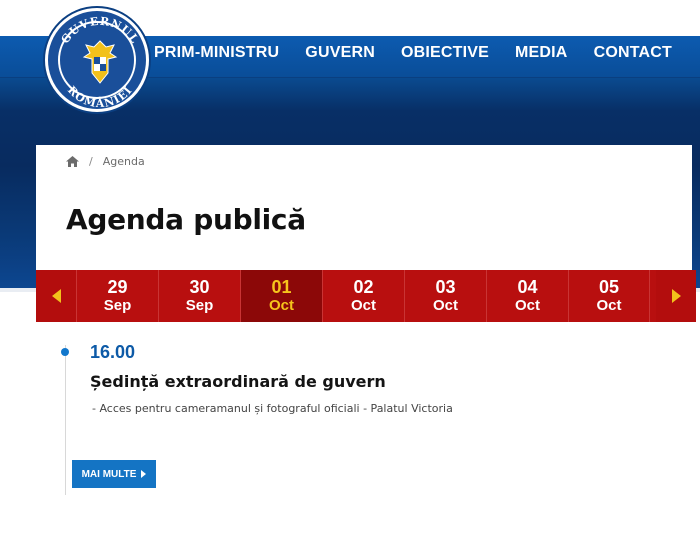  I want to click on nav-contact: CONTACT, so click(633, 53).